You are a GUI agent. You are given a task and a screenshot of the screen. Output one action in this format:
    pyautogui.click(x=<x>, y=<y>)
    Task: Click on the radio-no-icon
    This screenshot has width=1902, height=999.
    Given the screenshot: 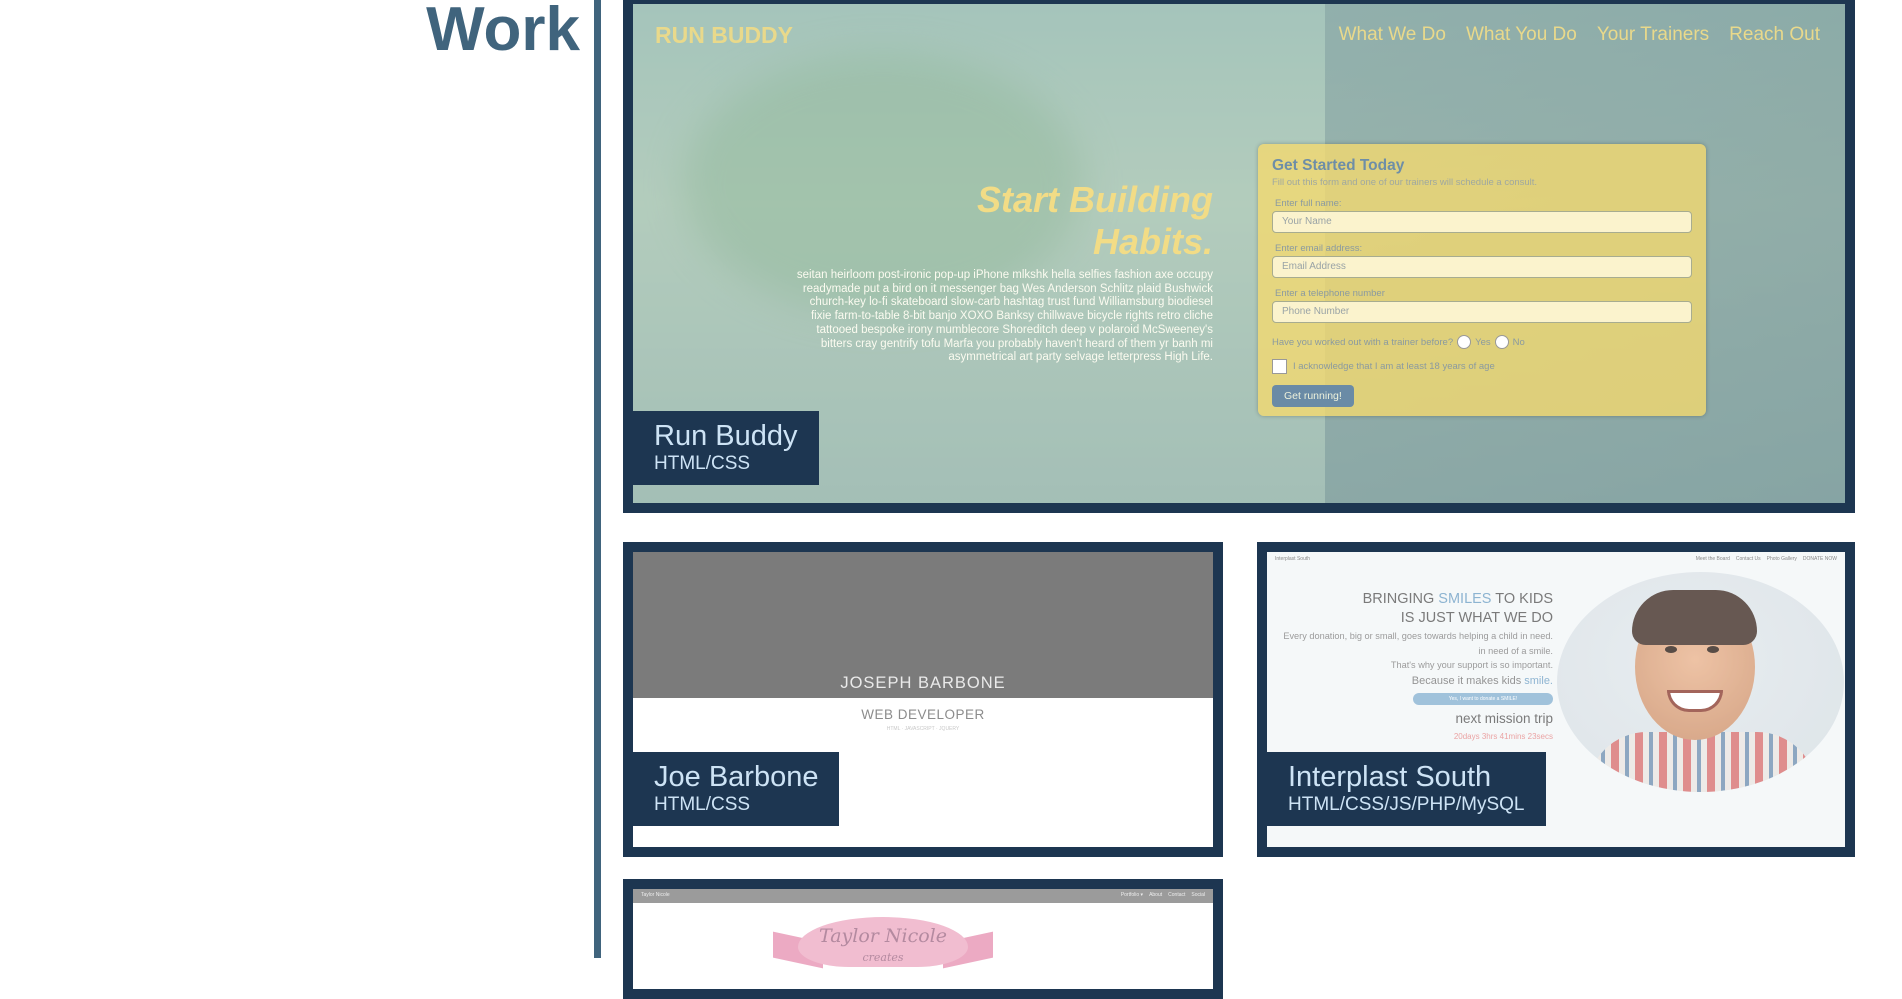 What is the action you would take?
    pyautogui.click(x=1501, y=342)
    